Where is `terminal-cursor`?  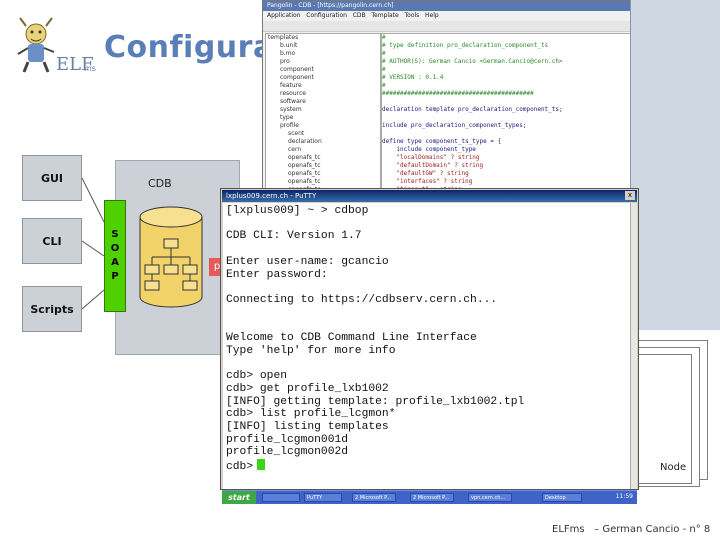 terminal-cursor is located at coordinates (261, 464).